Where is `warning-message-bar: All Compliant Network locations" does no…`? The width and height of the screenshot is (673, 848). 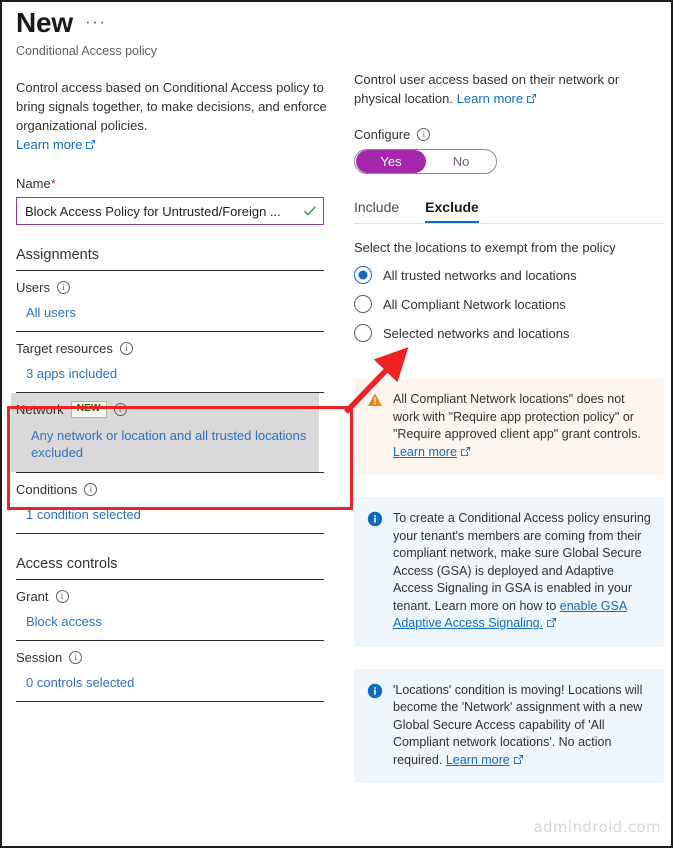
warning-message-bar: All Compliant Network locations" does no… is located at coordinates (509, 426).